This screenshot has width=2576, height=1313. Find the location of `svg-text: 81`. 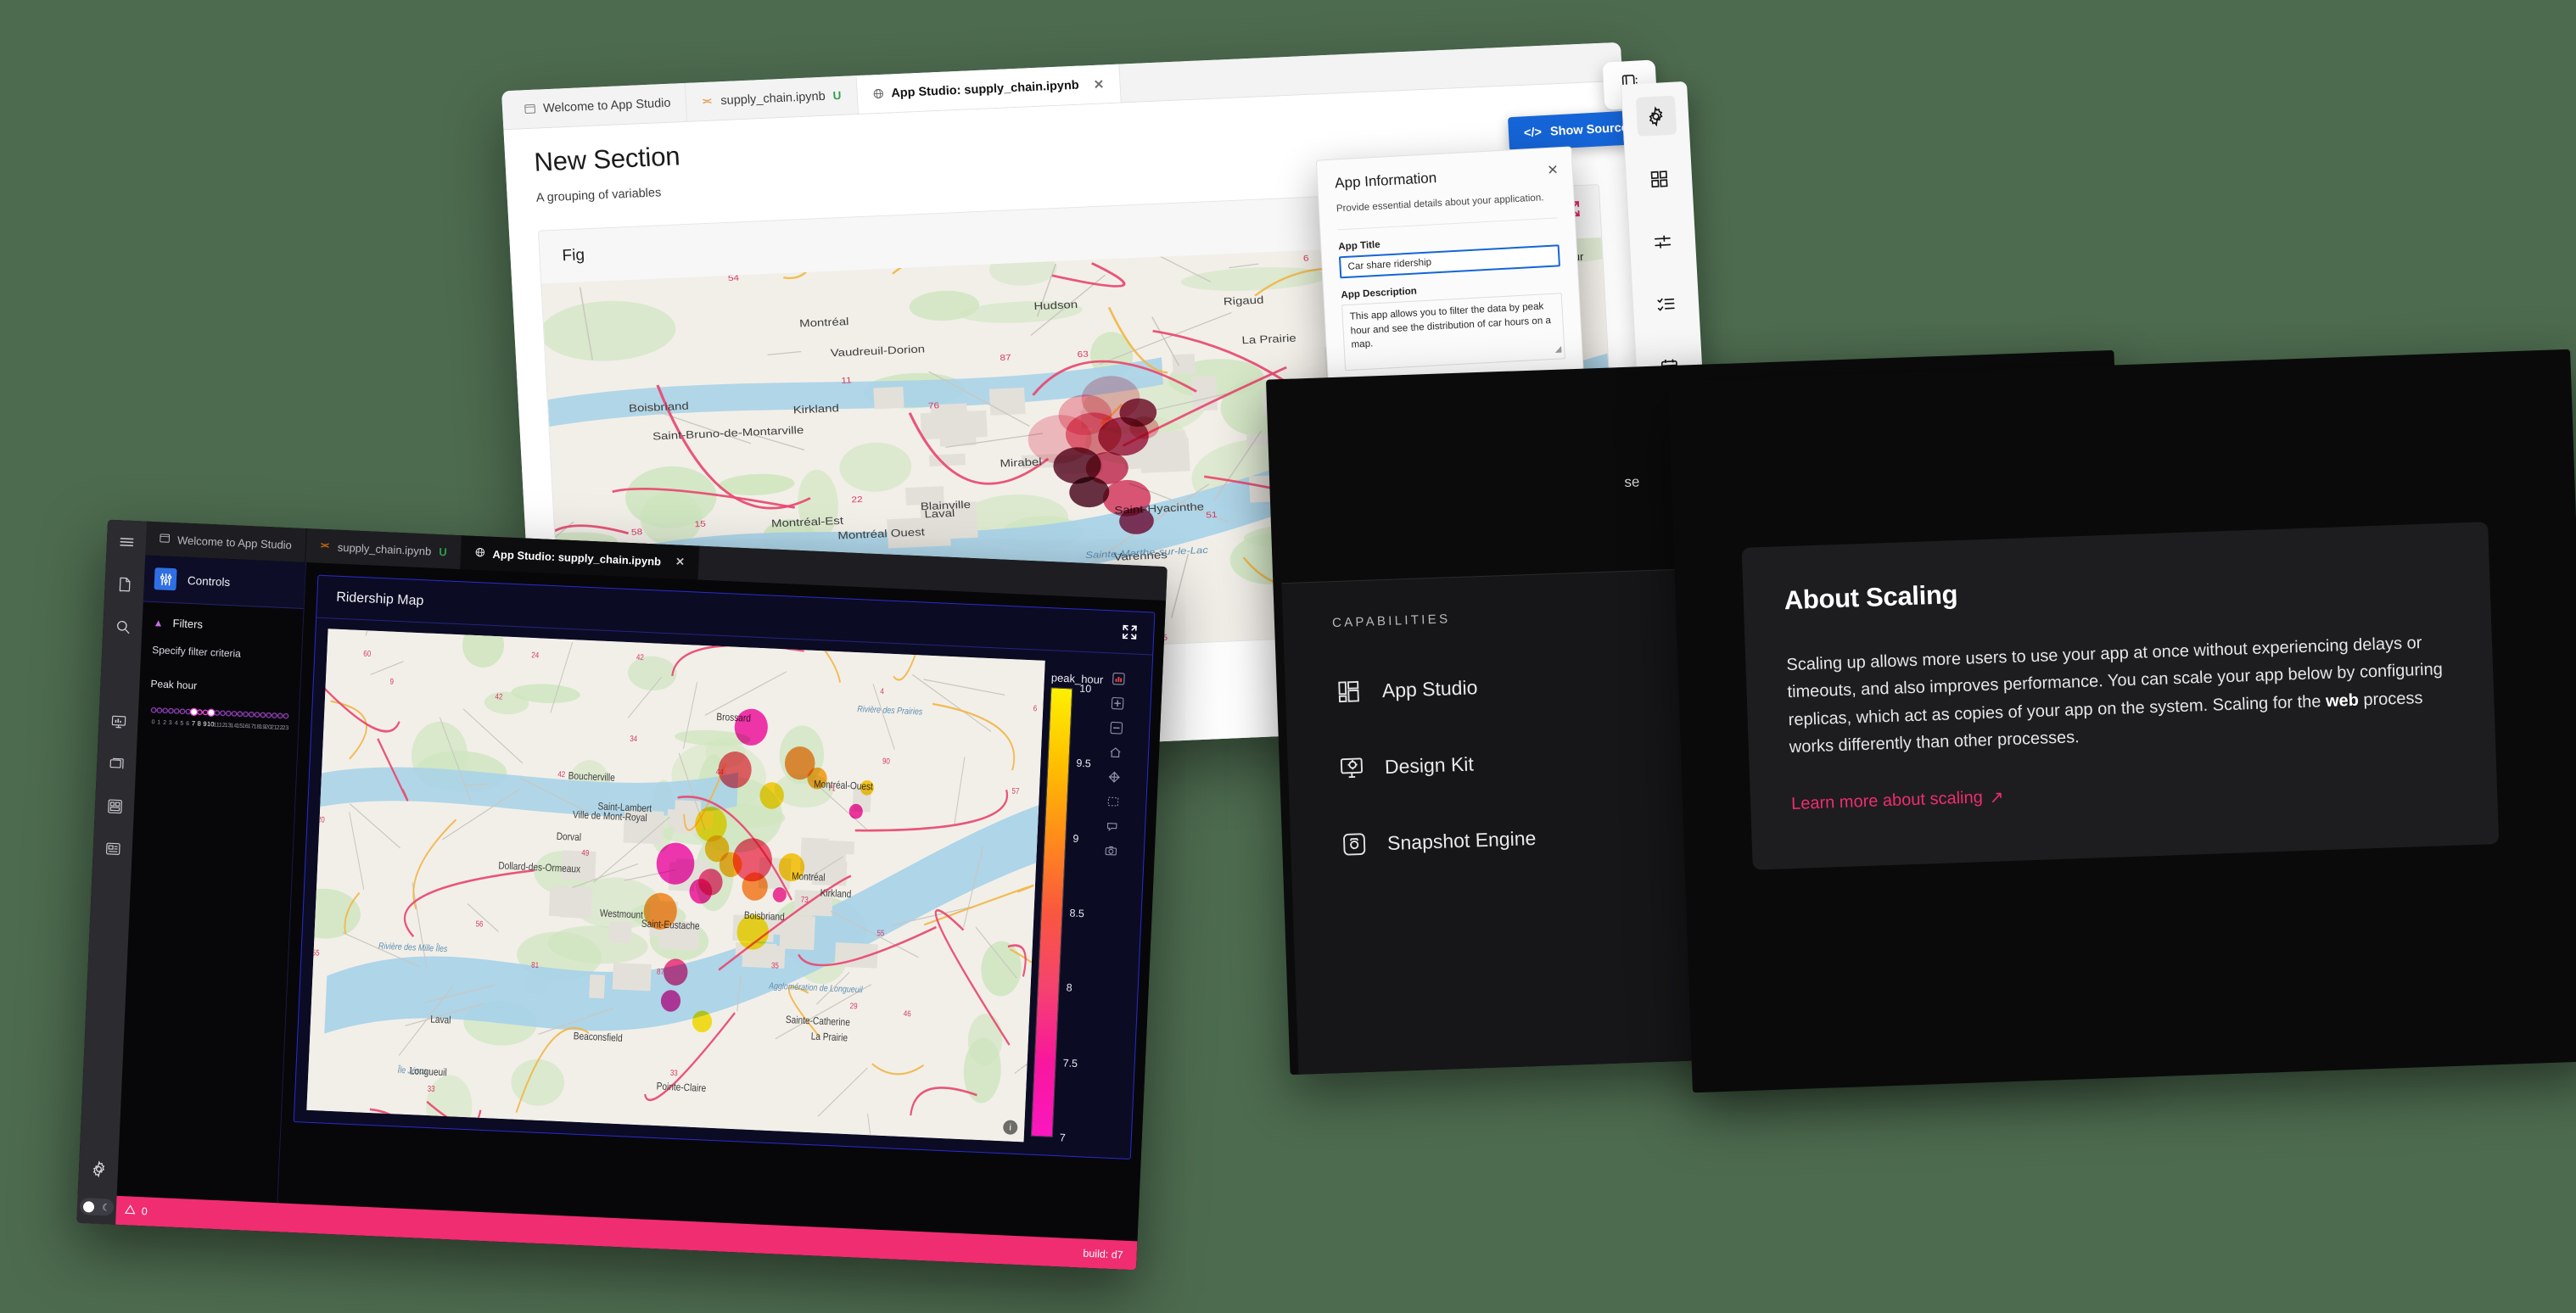

svg-text: 81 is located at coordinates (535, 964).